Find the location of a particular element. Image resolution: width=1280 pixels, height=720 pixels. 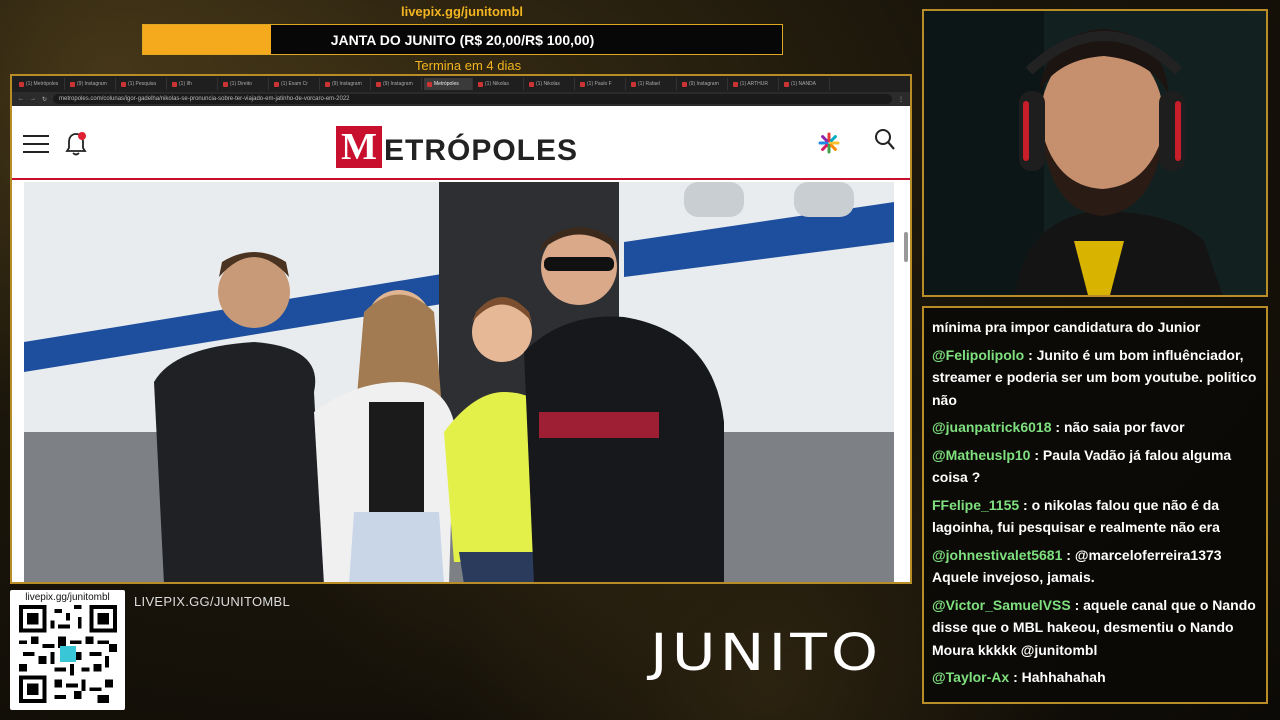

goal-title: JANTA DO JUNITO (R$ 20,00/R$ 100,00) is located at coordinates (462, 39).